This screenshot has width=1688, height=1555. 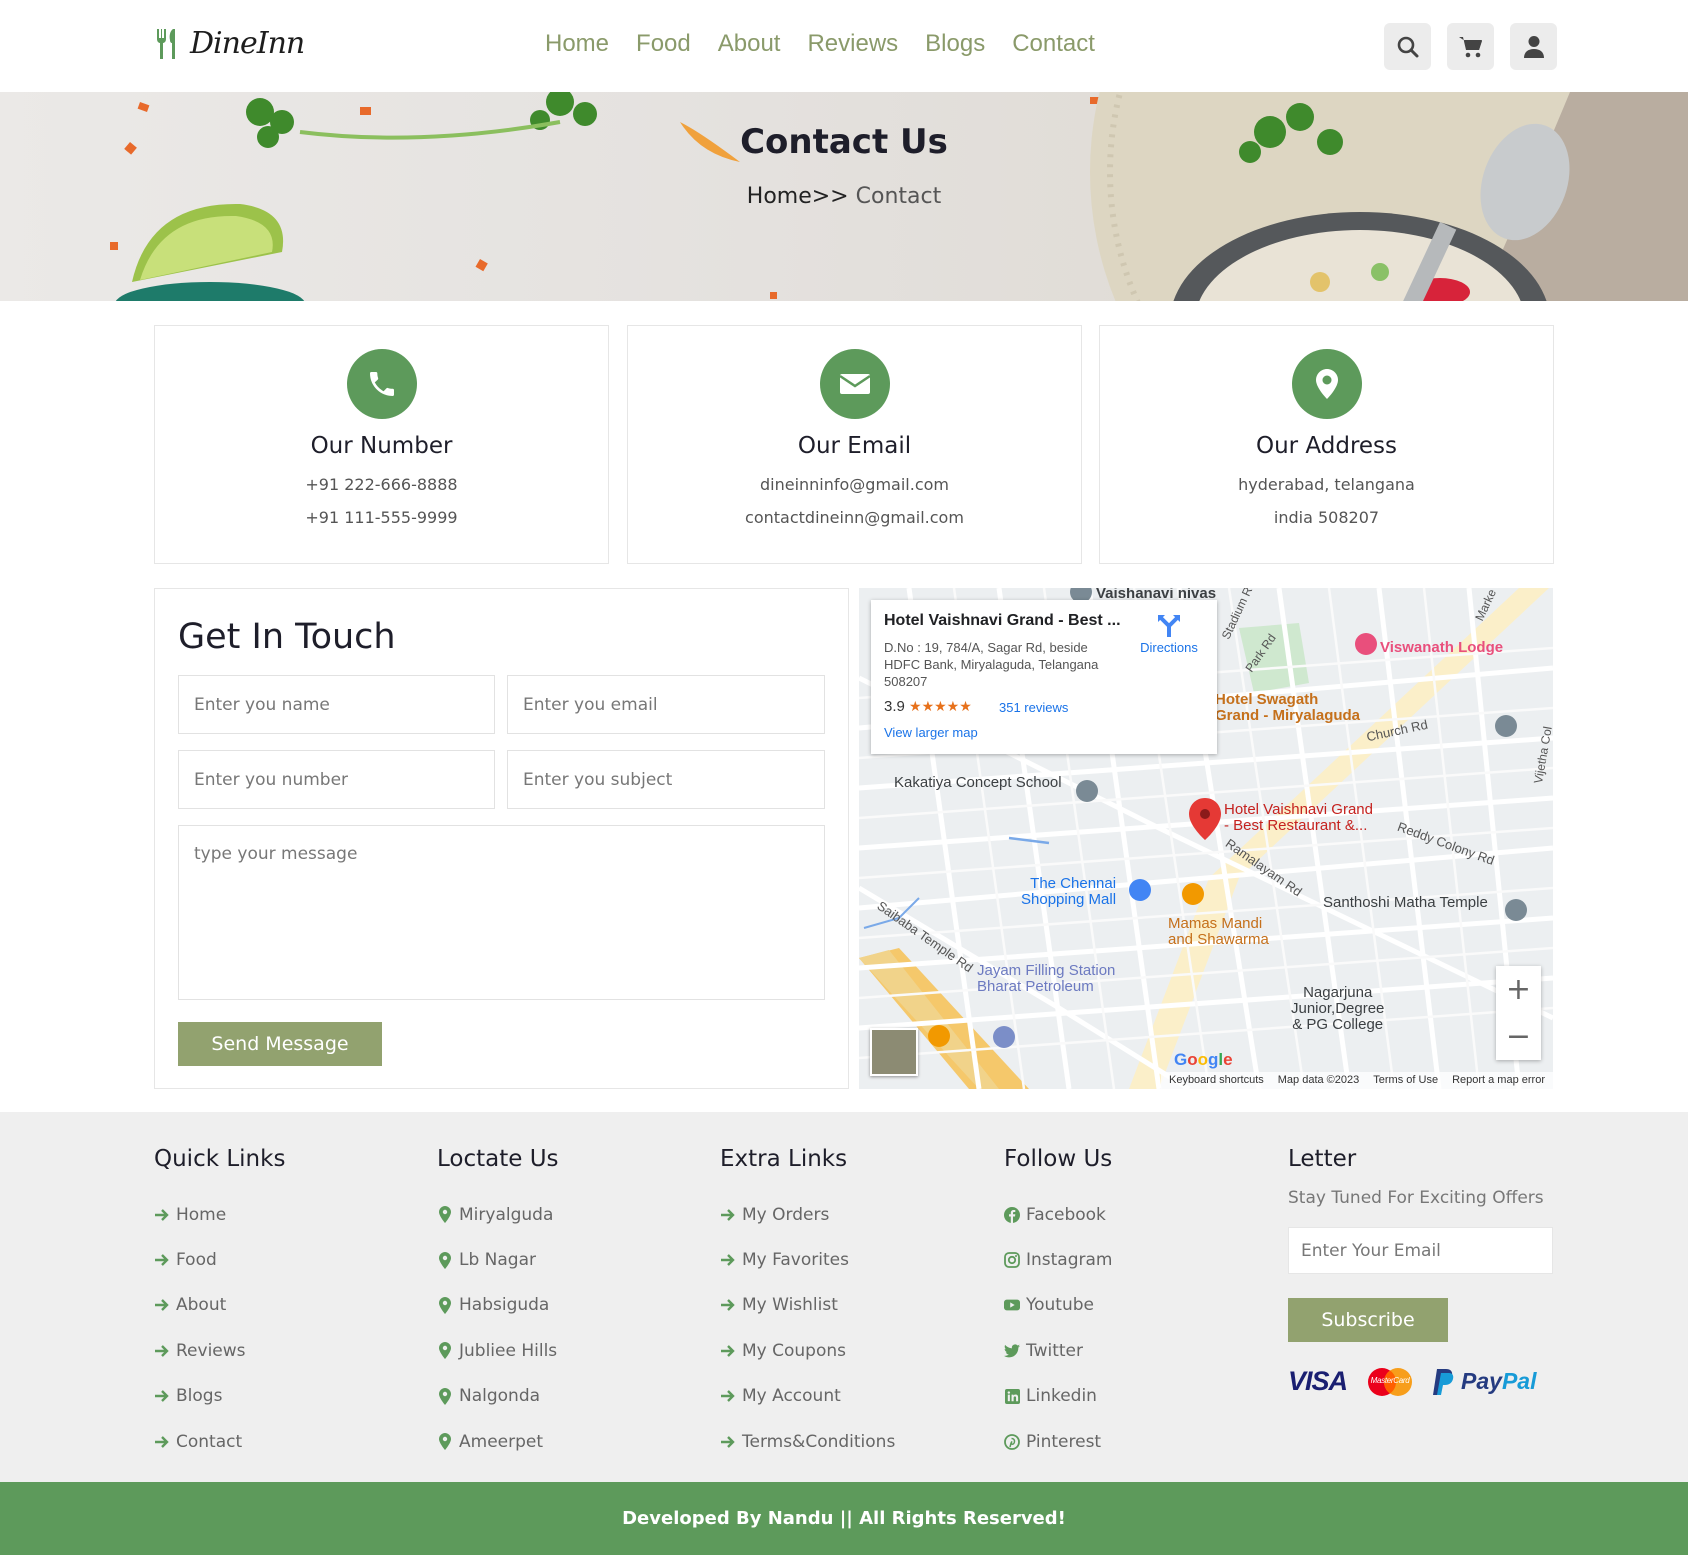 What do you see at coordinates (219, 1350) in the screenshot?
I see `footer-link: Reviews` at bounding box center [219, 1350].